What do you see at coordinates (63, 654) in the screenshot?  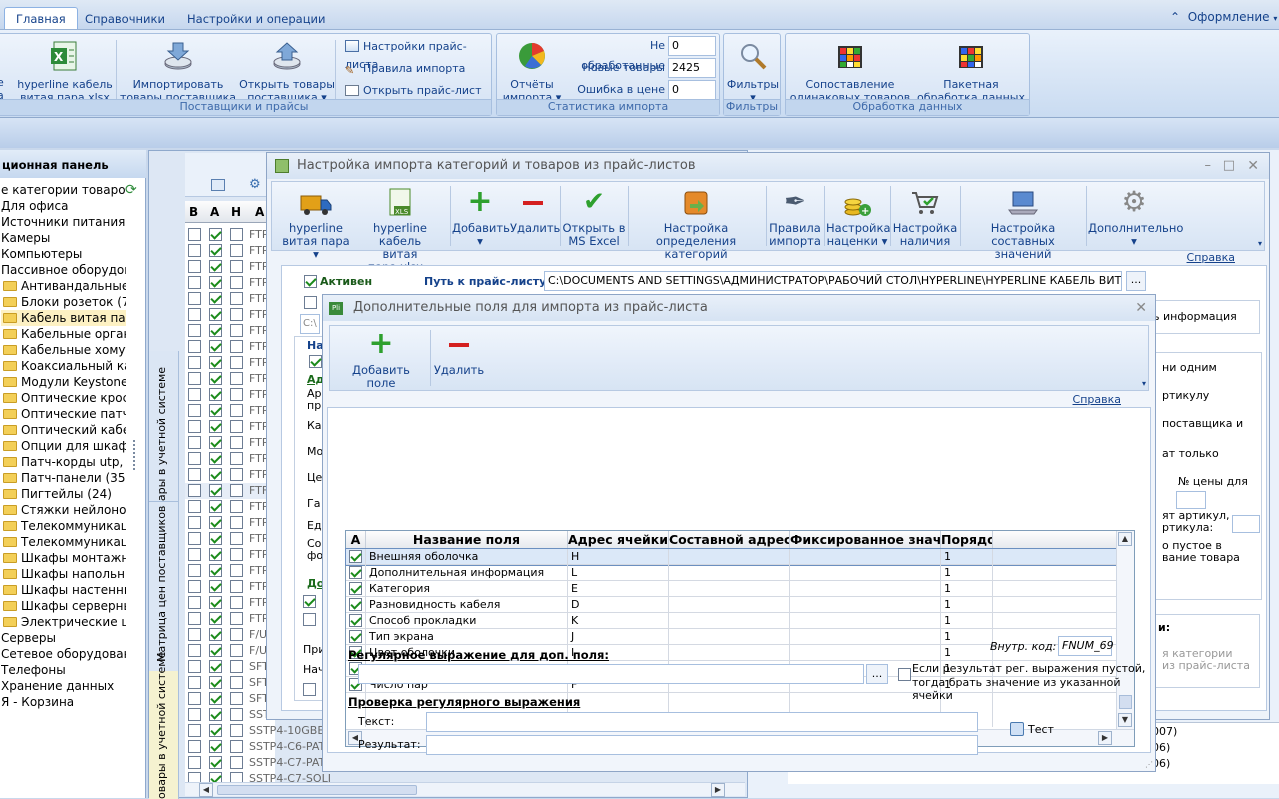 I see `tree-item: Сетевое оборудовани` at bounding box center [63, 654].